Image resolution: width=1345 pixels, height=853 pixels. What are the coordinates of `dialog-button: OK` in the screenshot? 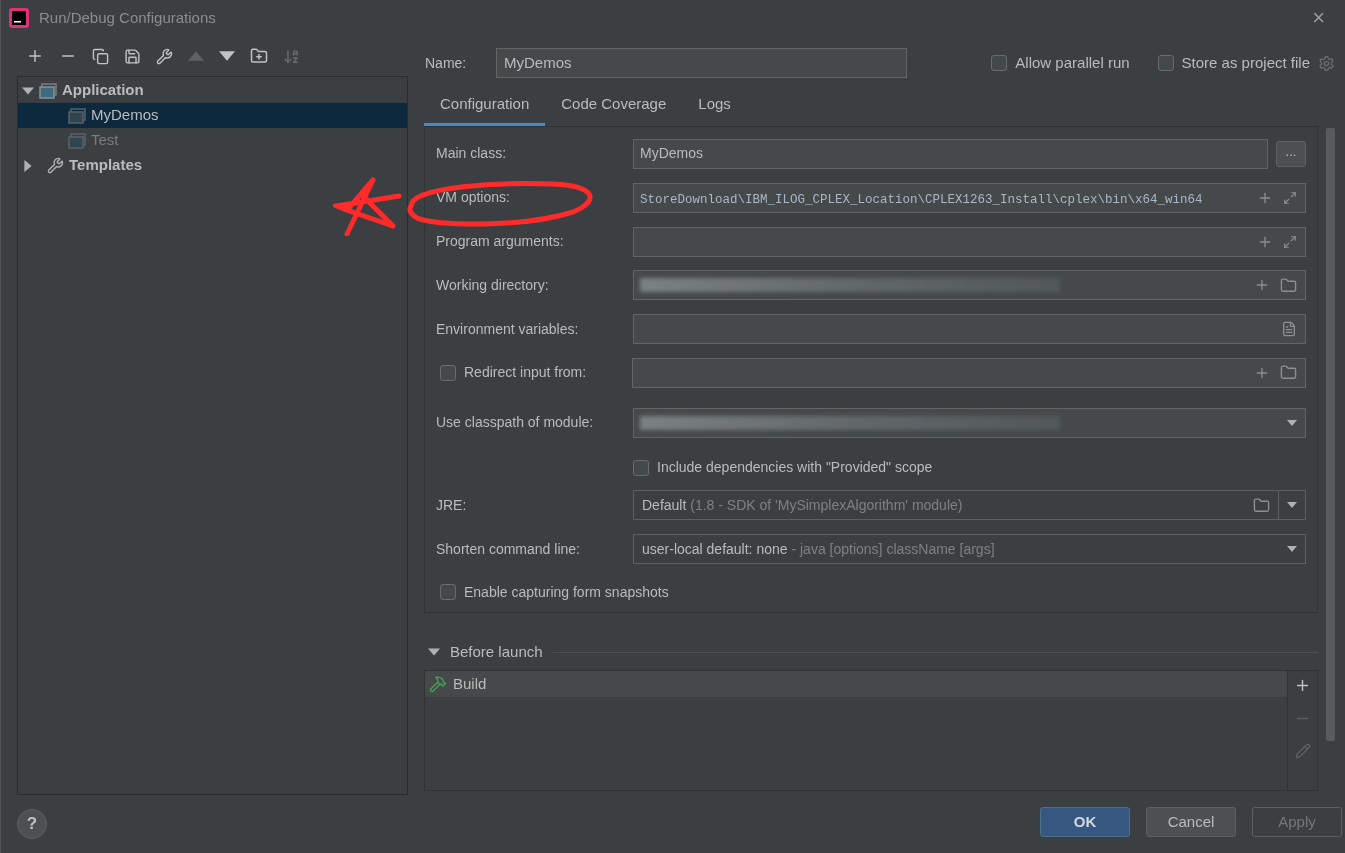 It's located at (1085, 822).